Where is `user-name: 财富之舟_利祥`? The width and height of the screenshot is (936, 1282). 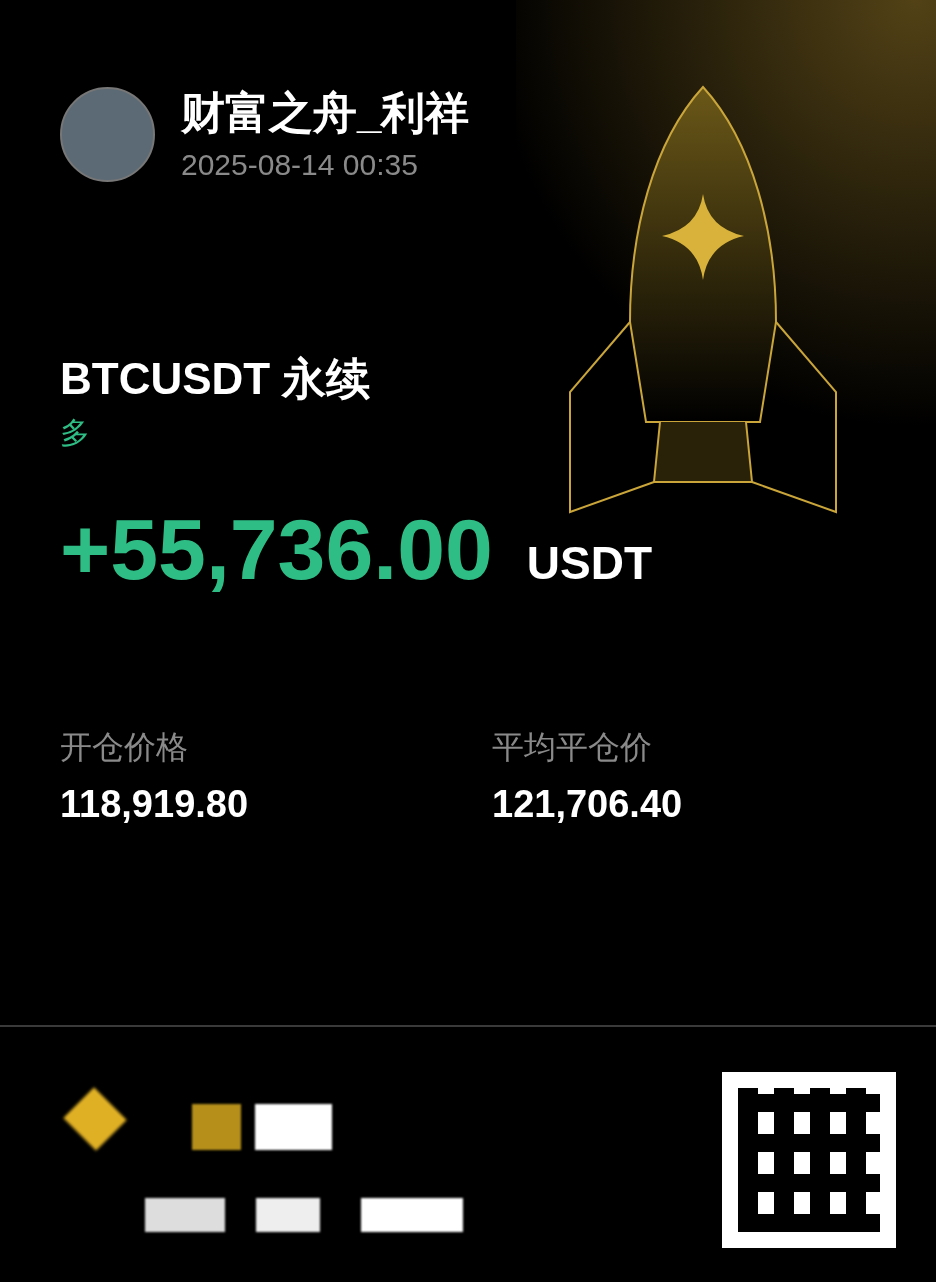
user-name: 财富之舟_利祥 is located at coordinates (325, 113).